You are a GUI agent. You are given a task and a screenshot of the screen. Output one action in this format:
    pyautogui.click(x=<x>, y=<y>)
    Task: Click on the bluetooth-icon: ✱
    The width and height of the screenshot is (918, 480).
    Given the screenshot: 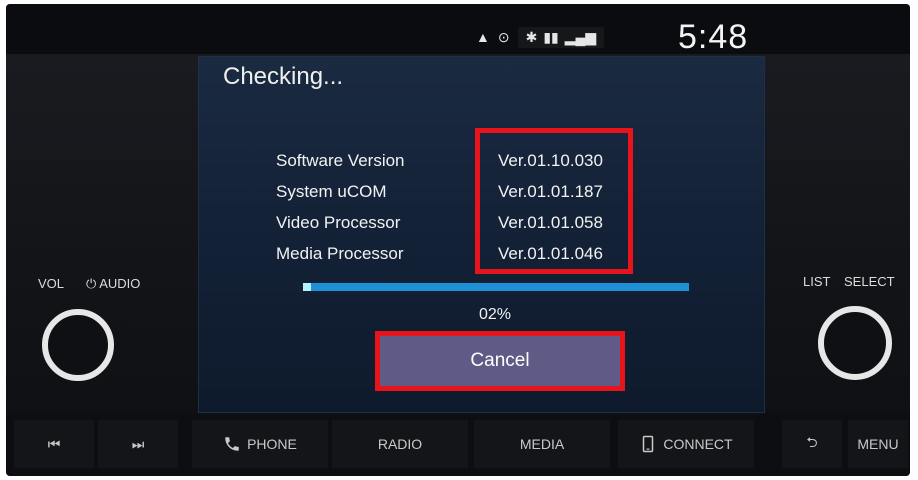 What is the action you would take?
    pyautogui.click(x=531, y=36)
    